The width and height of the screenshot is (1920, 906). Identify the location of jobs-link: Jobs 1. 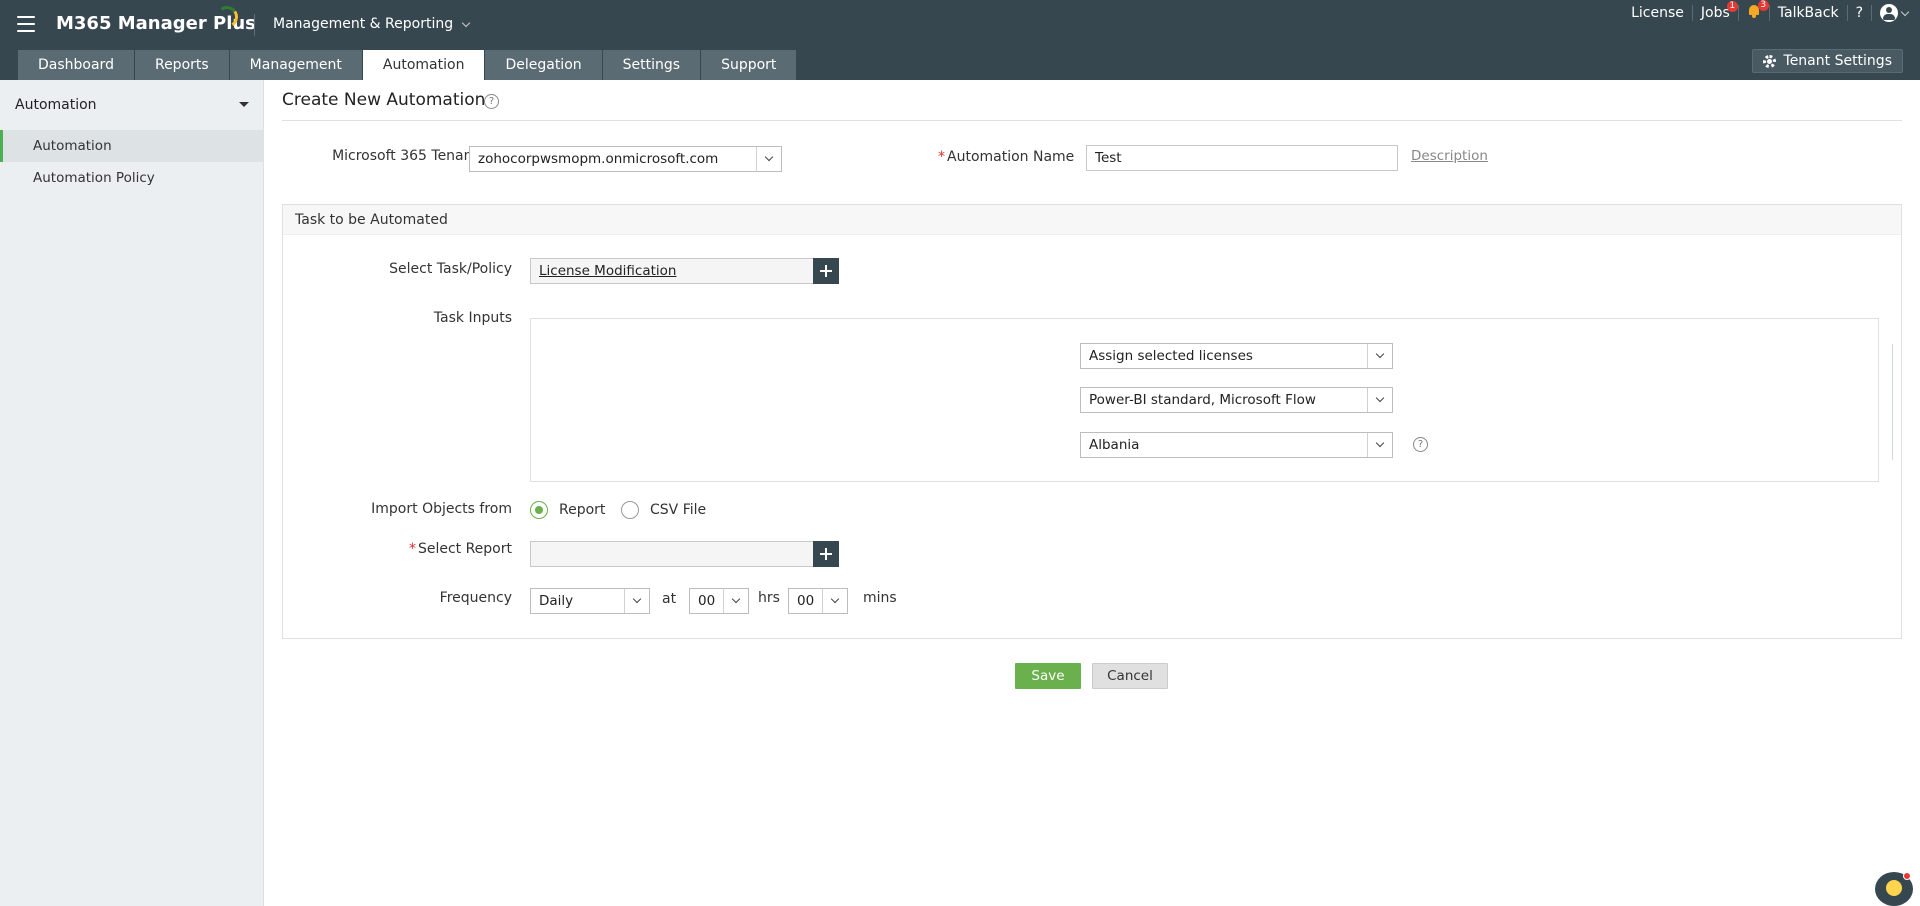
(1715, 11).